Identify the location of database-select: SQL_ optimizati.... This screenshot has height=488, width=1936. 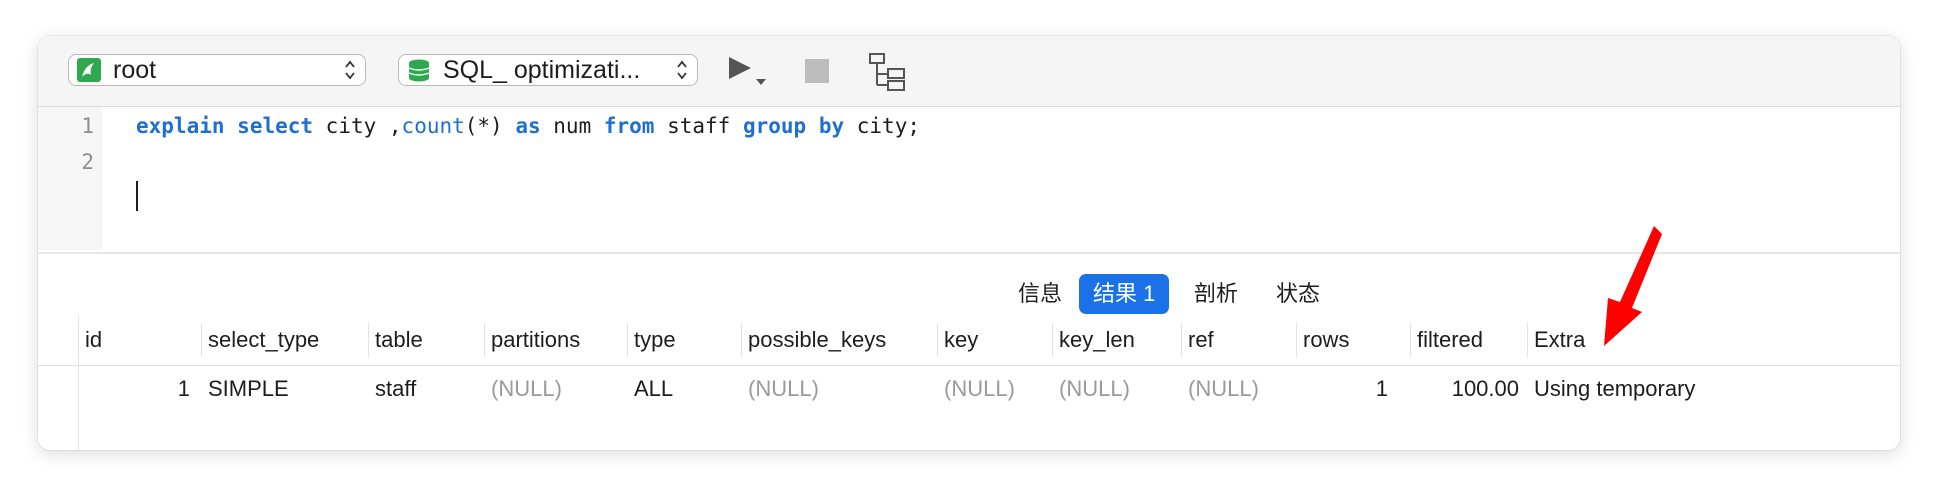
(548, 70).